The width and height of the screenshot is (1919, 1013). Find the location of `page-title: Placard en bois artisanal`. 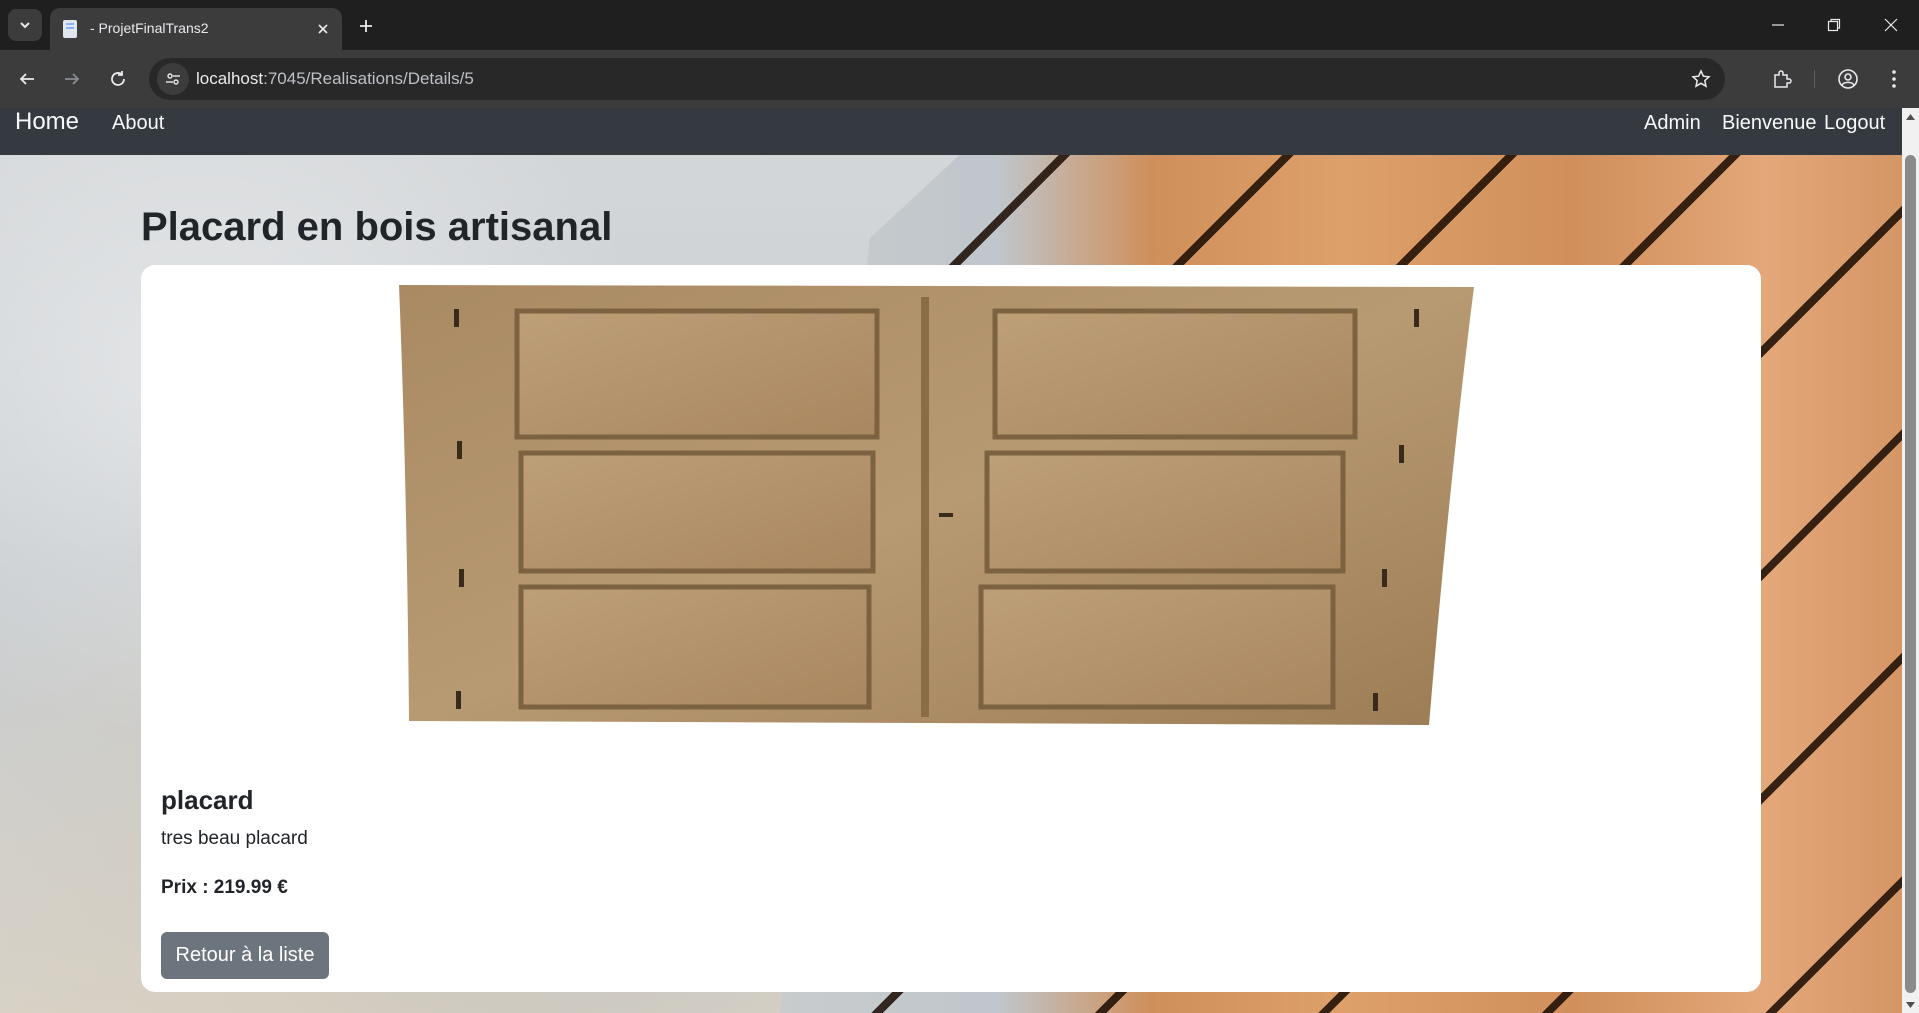

page-title: Placard en bois artisanal is located at coordinates (377, 227).